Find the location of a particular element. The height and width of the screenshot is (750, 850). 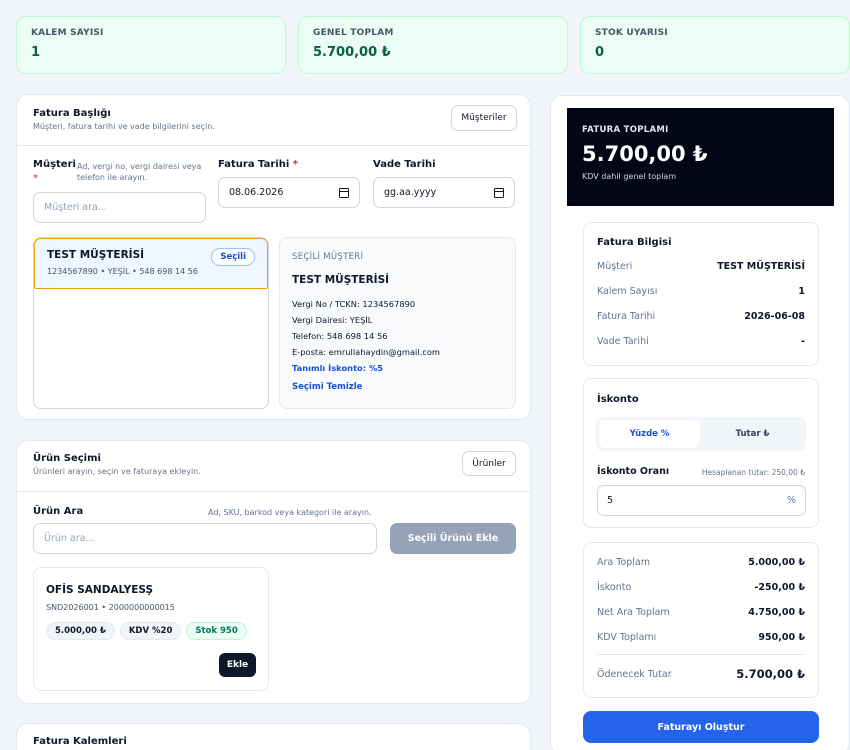

payable-label: Ödenecek Tutar is located at coordinates (634, 674).